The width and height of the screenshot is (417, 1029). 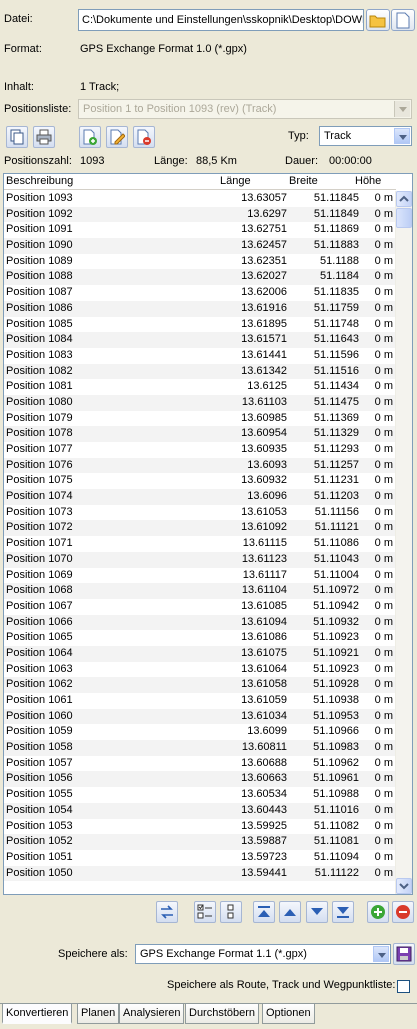 I want to click on table-row: Position 1074 13.6096 51.11203 0 m, so click(x=200, y=497).